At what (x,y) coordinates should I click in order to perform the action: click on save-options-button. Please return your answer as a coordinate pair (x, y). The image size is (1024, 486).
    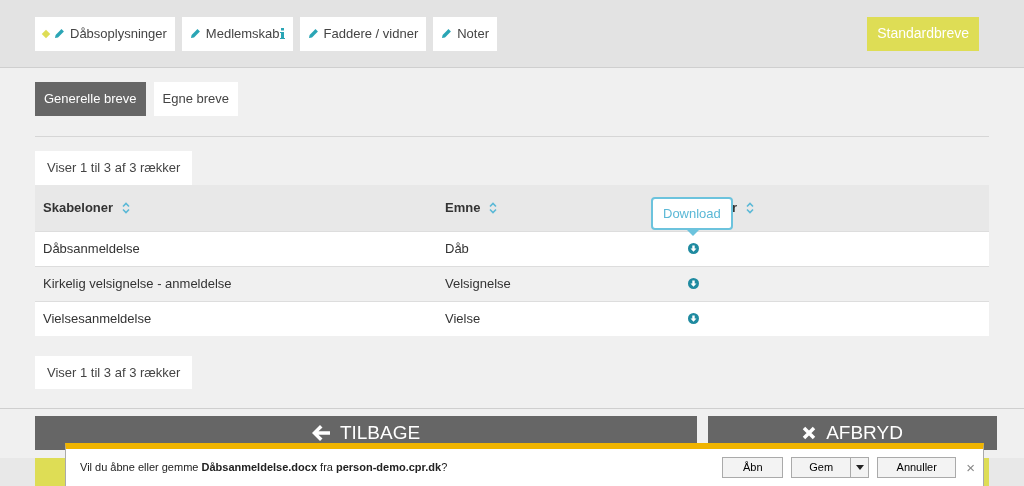
    Looking at the image, I should click on (860, 467).